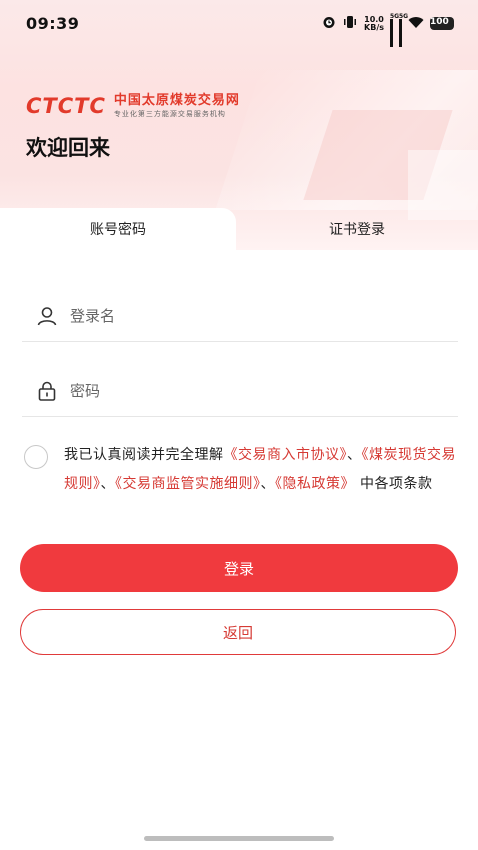 This screenshot has height=850, width=478. Describe the element at coordinates (374, 23) in the screenshot. I see `network-speed: 10.0 KB/s` at that location.